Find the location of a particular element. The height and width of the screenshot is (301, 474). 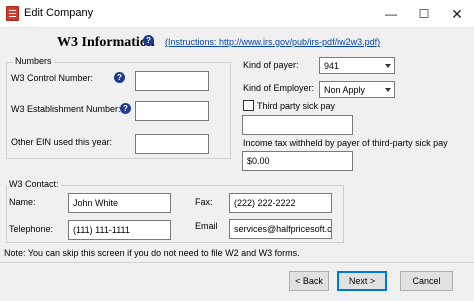

third-party-label: Third party sick pay is located at coordinates (296, 106).